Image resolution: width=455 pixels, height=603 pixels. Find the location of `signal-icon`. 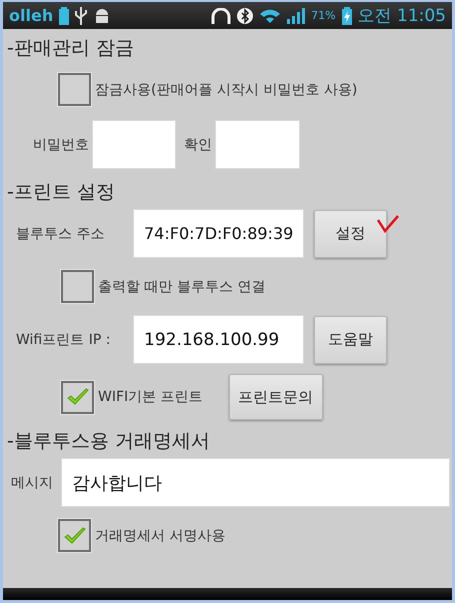

signal-icon is located at coordinates (296, 16).